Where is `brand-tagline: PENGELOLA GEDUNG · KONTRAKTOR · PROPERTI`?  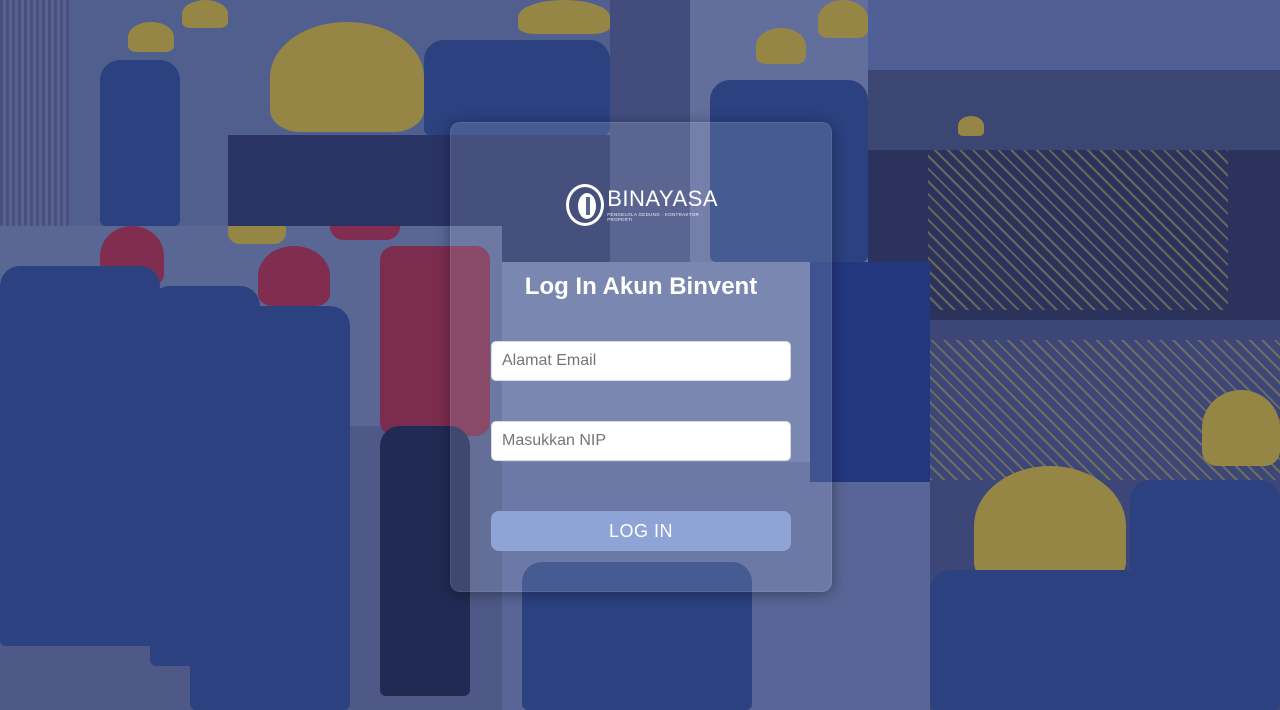
brand-tagline: PENGELOLA GEDUNG · KONTRAKTOR · PROPERTI is located at coordinates (655, 217).